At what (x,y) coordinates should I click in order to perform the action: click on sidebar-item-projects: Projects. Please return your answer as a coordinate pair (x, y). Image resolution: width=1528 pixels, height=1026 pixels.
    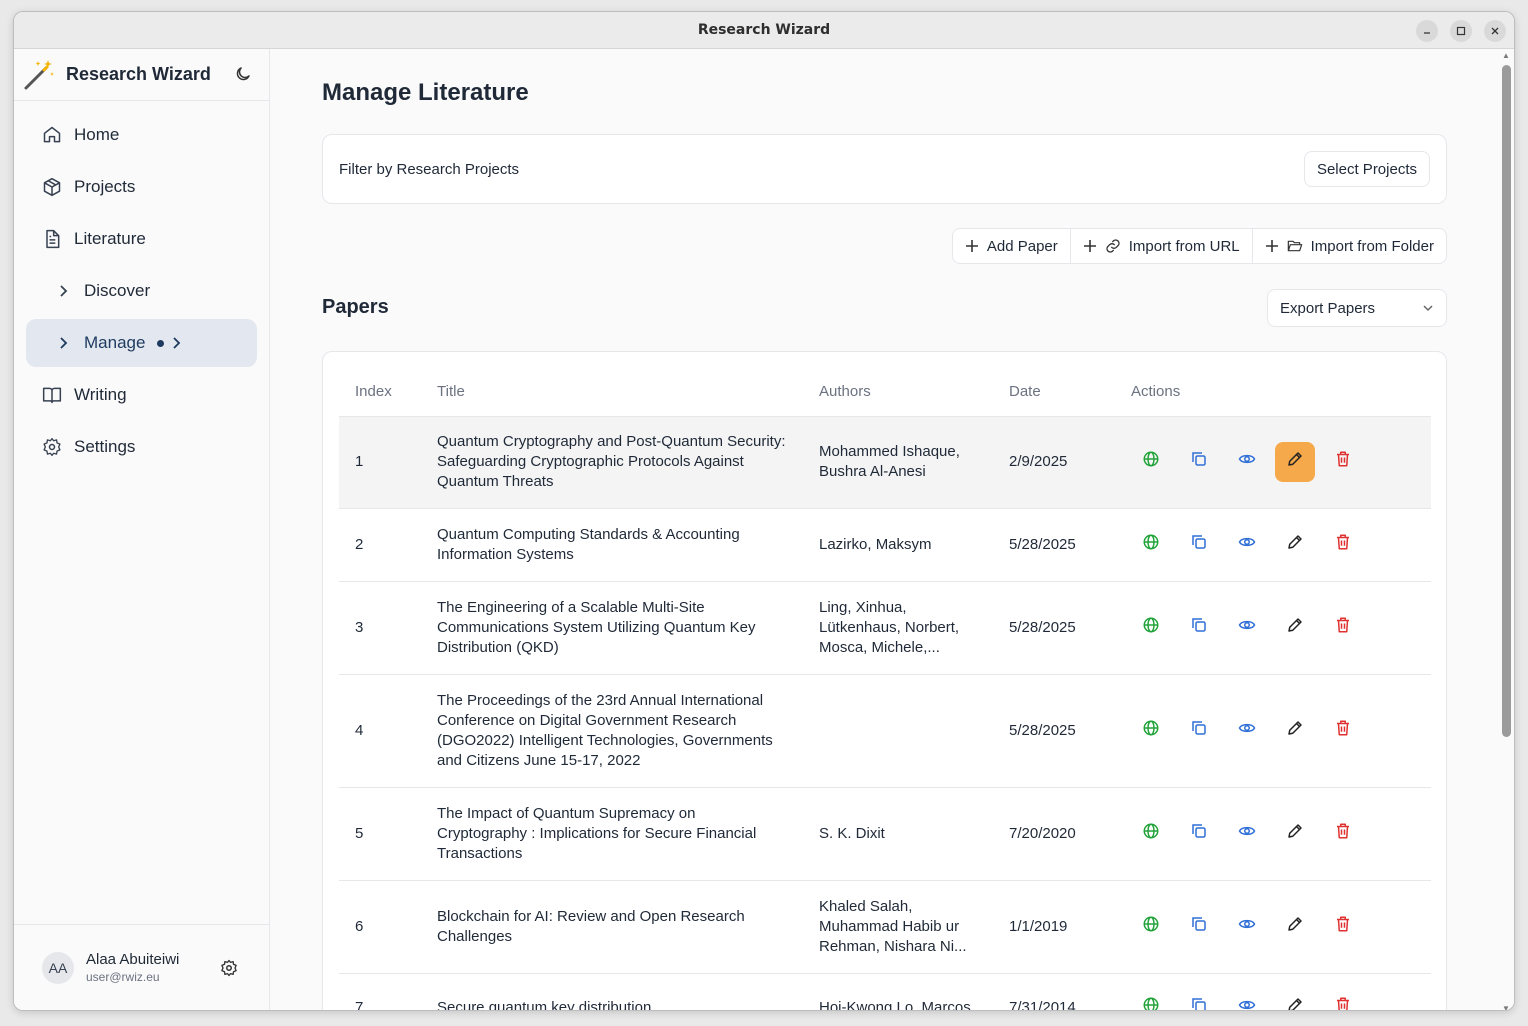
    Looking at the image, I should click on (141, 187).